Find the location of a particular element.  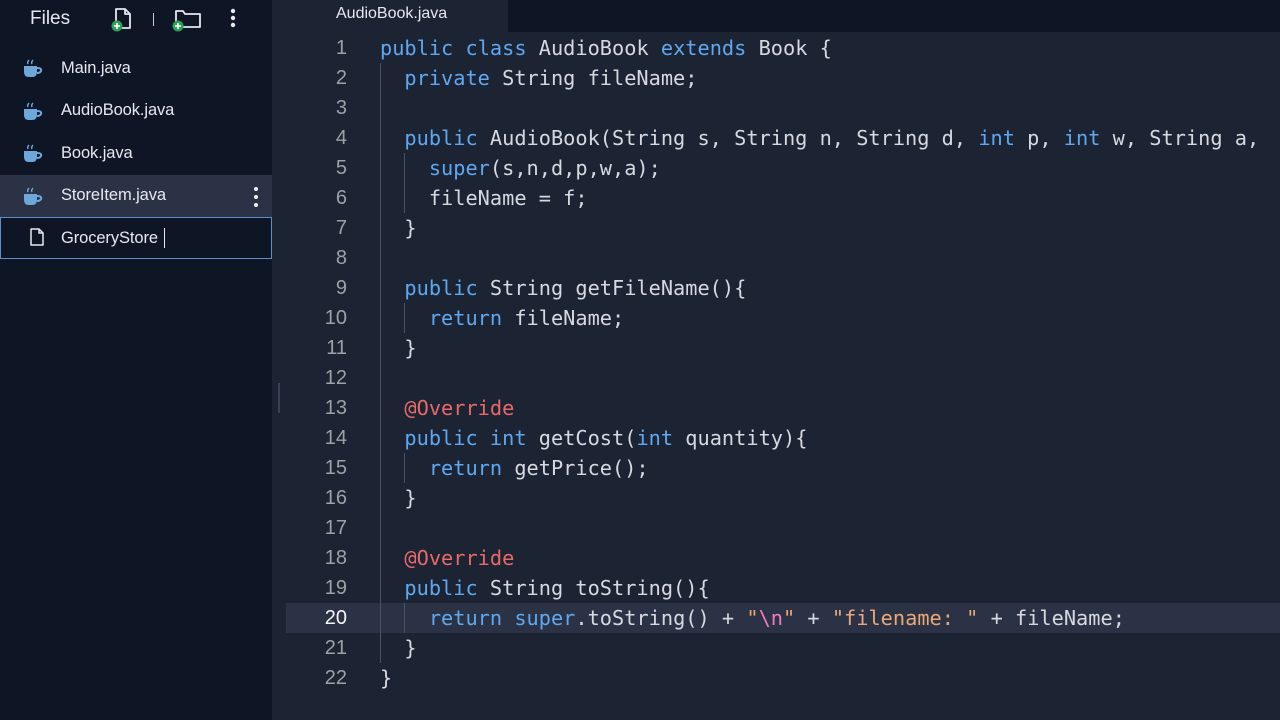

code-token: class is located at coordinates (496, 48).